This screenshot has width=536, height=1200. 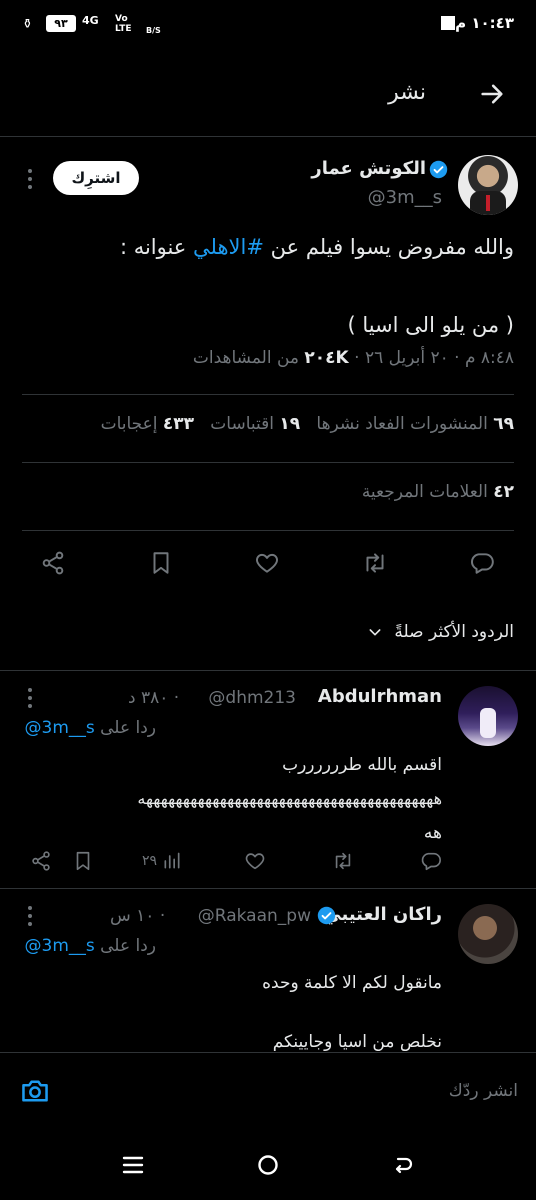 I want to click on back-icon, so click(x=404, y=1165).